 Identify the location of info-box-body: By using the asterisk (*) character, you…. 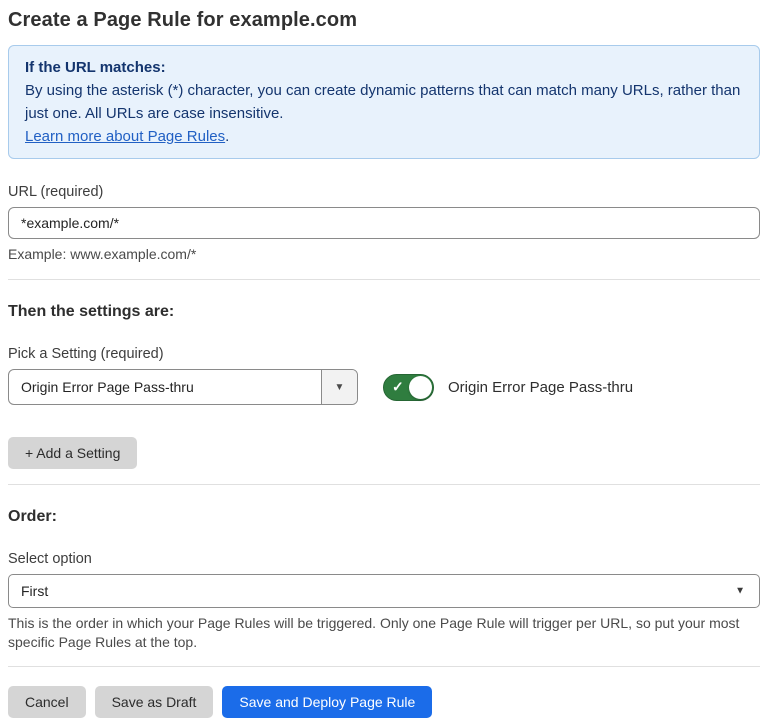
(383, 102).